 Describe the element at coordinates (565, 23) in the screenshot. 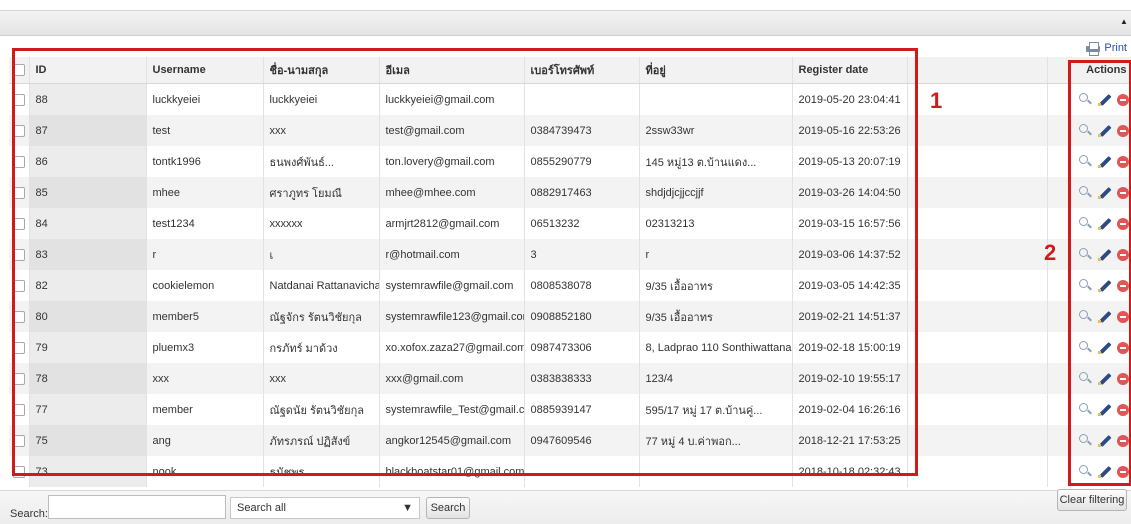

I see `top-toolbar` at that location.